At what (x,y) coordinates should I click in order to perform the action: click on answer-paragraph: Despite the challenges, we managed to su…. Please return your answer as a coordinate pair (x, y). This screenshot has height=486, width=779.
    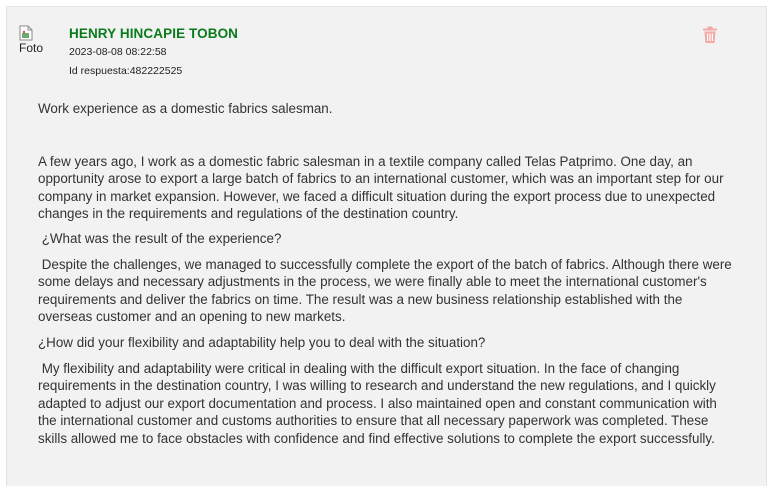
    Looking at the image, I should click on (387, 290).